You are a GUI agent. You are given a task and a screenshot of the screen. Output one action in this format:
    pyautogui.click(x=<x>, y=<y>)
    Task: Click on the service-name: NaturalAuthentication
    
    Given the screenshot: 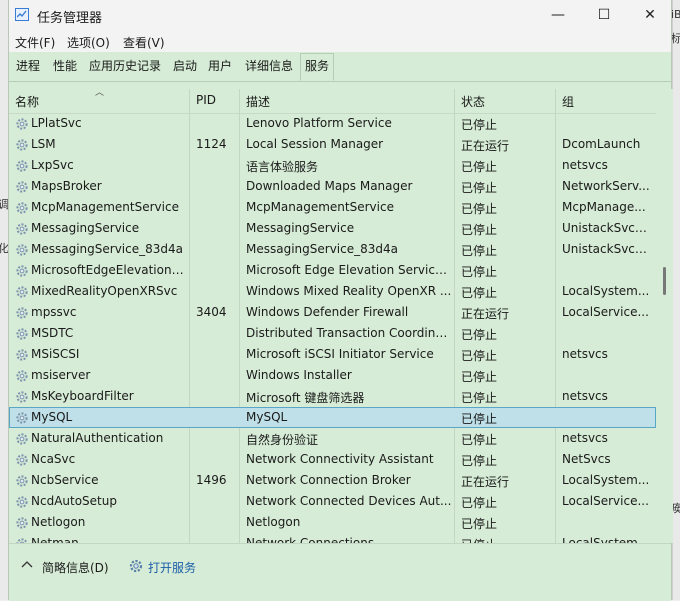 What is the action you would take?
    pyautogui.click(x=97, y=438)
    